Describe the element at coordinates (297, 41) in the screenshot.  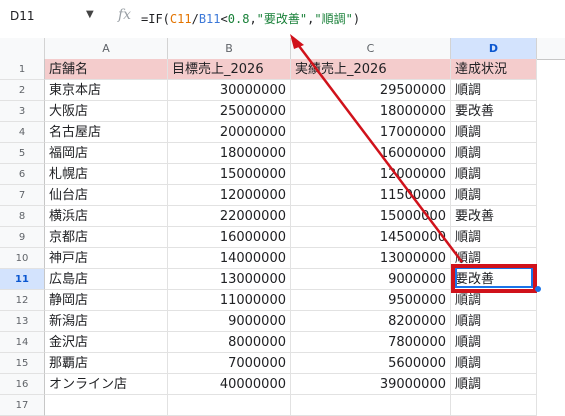
I see `arrow-head` at that location.